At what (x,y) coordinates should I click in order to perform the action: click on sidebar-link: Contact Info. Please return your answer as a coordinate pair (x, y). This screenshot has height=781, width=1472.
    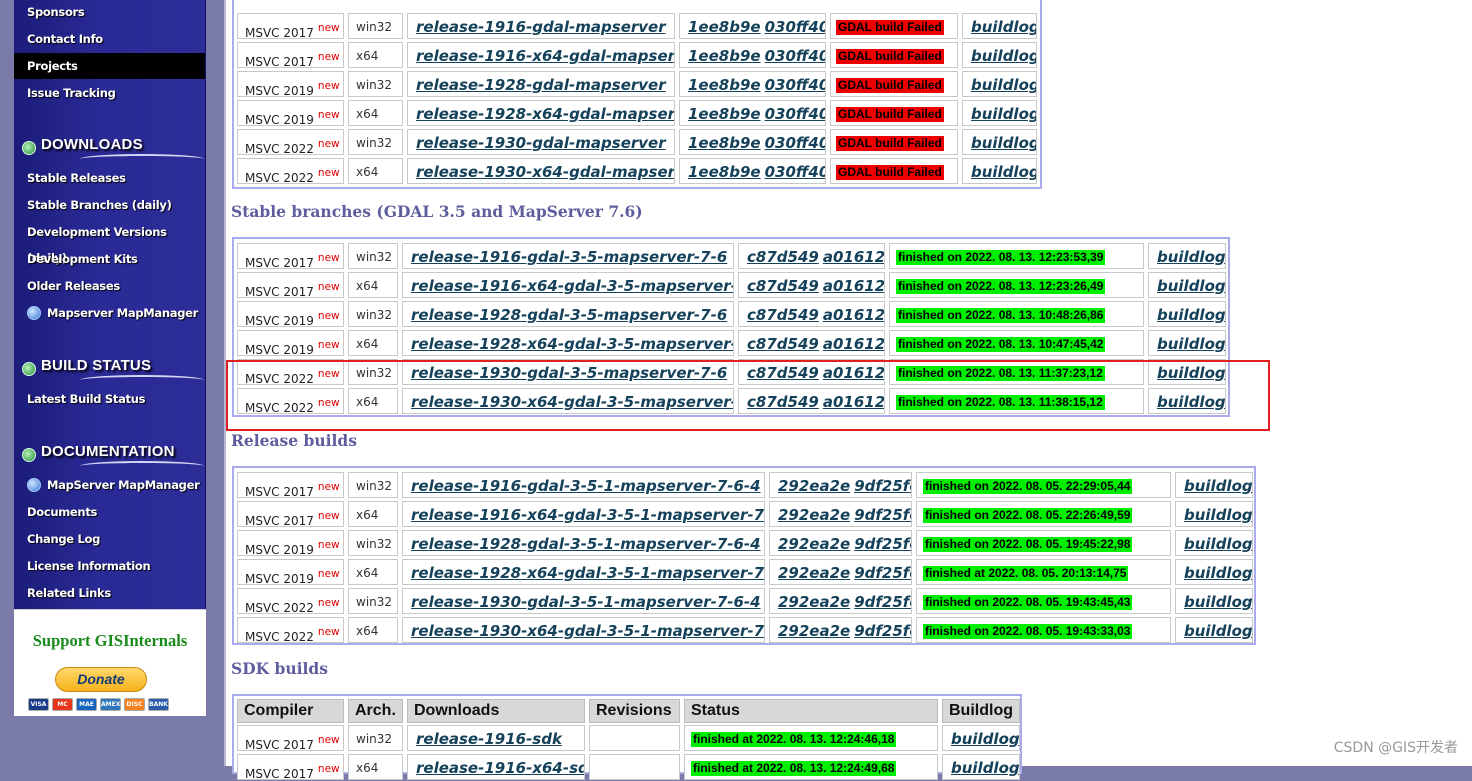
    Looking at the image, I should click on (109, 39).